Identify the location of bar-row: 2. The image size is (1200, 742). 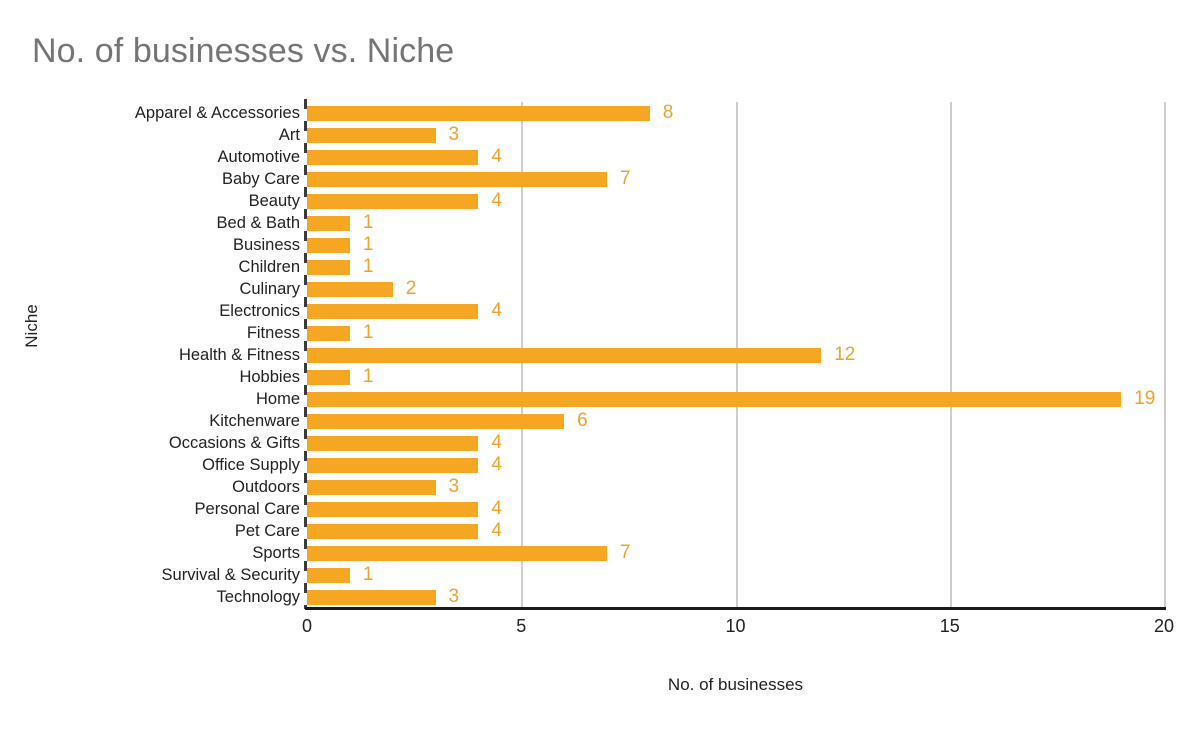
(735, 289).